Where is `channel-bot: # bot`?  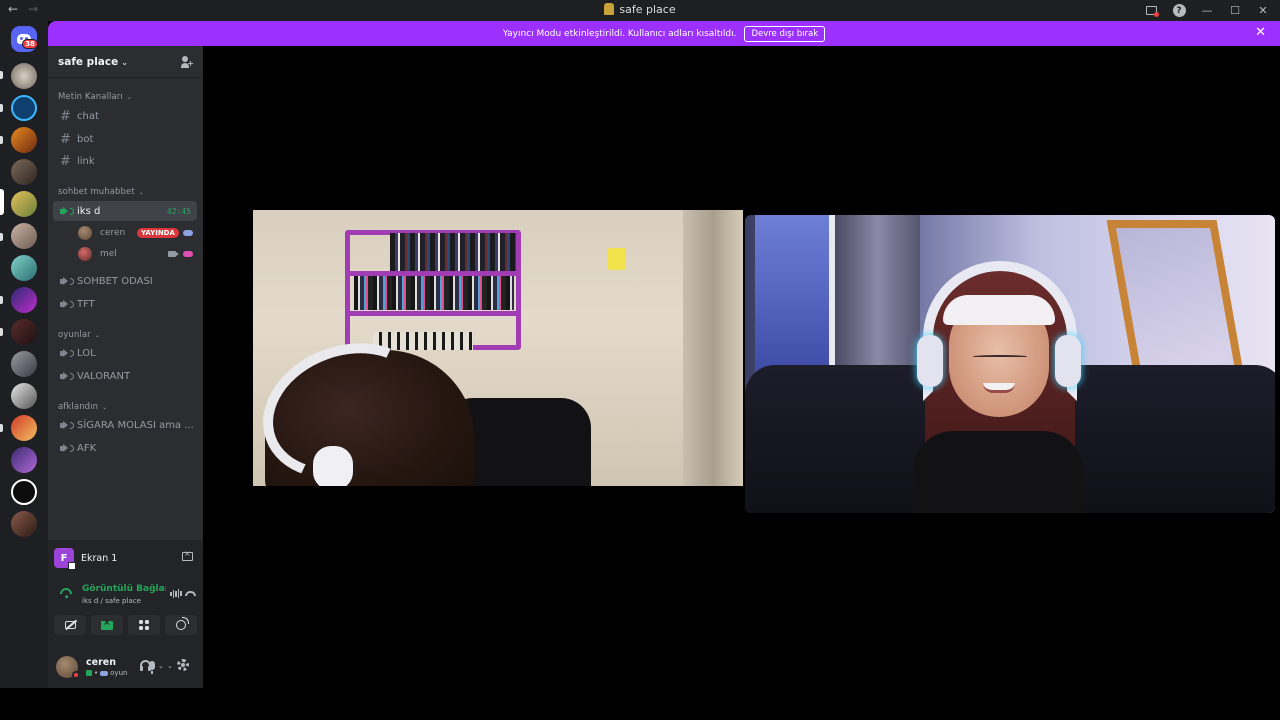 channel-bot: # bot is located at coordinates (125, 139).